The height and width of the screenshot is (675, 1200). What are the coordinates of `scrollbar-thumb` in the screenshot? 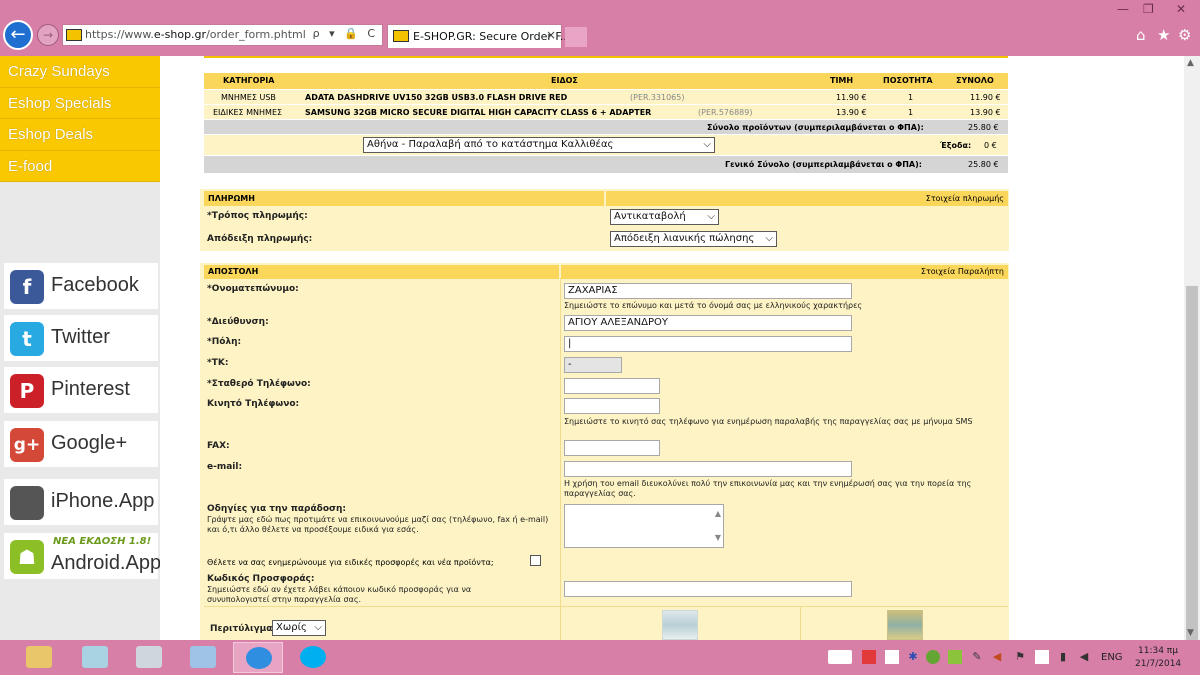 It's located at (1192, 471).